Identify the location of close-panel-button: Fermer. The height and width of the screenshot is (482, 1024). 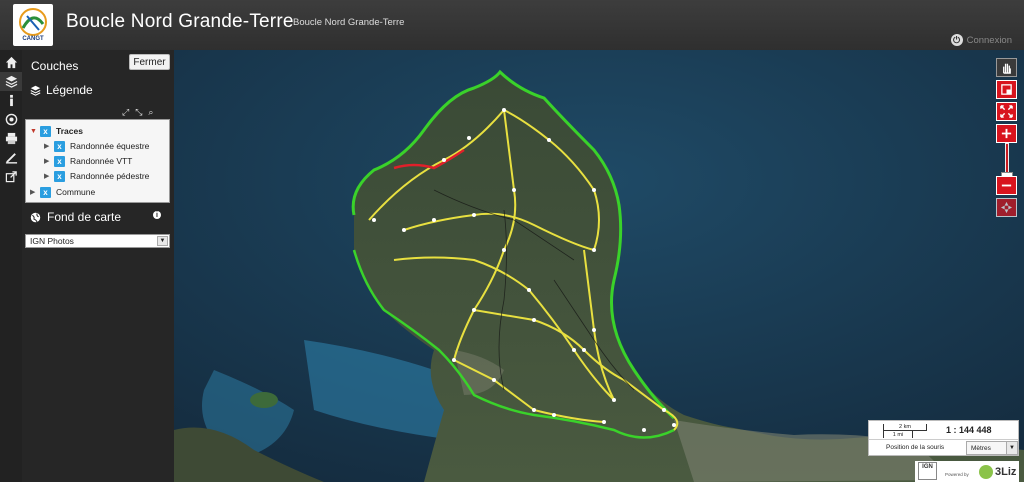
(149, 62).